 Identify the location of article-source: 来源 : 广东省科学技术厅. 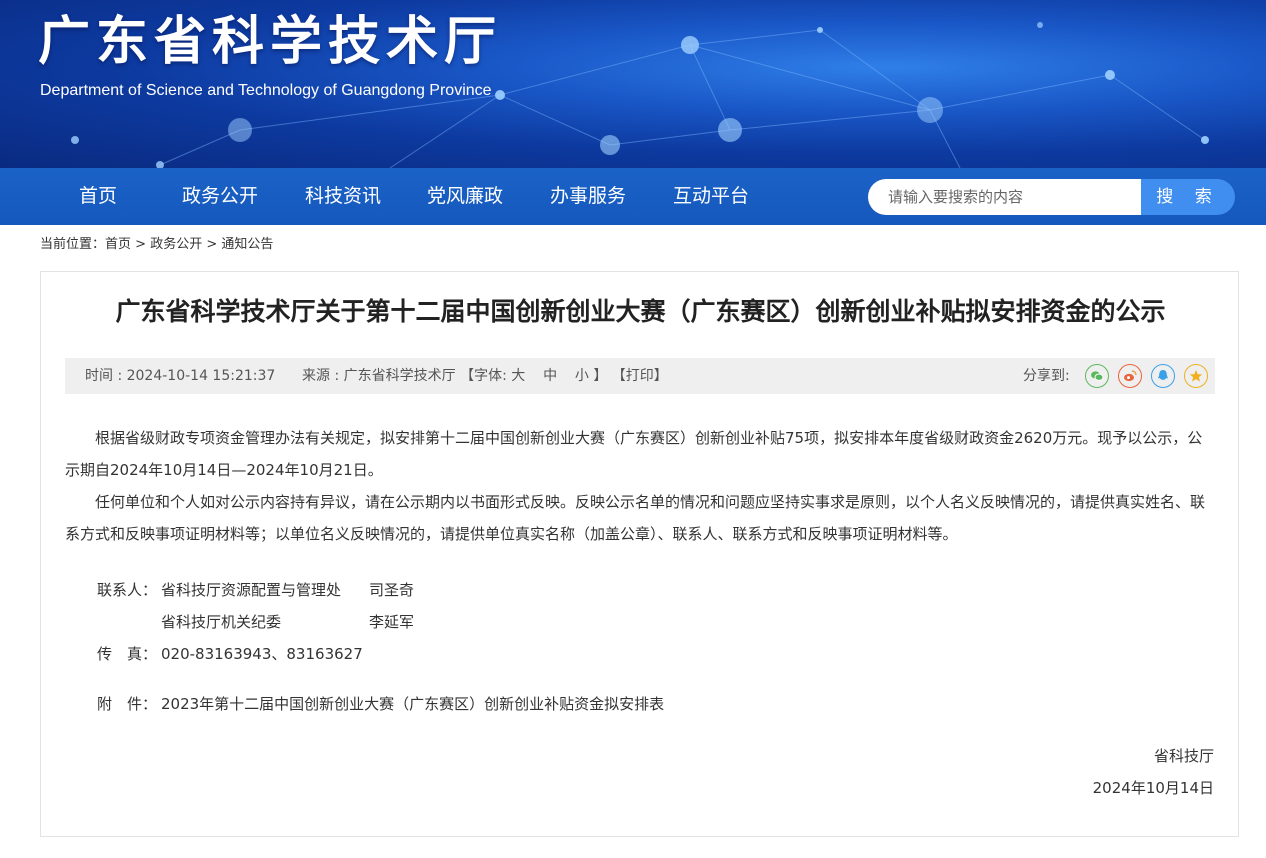
(379, 376).